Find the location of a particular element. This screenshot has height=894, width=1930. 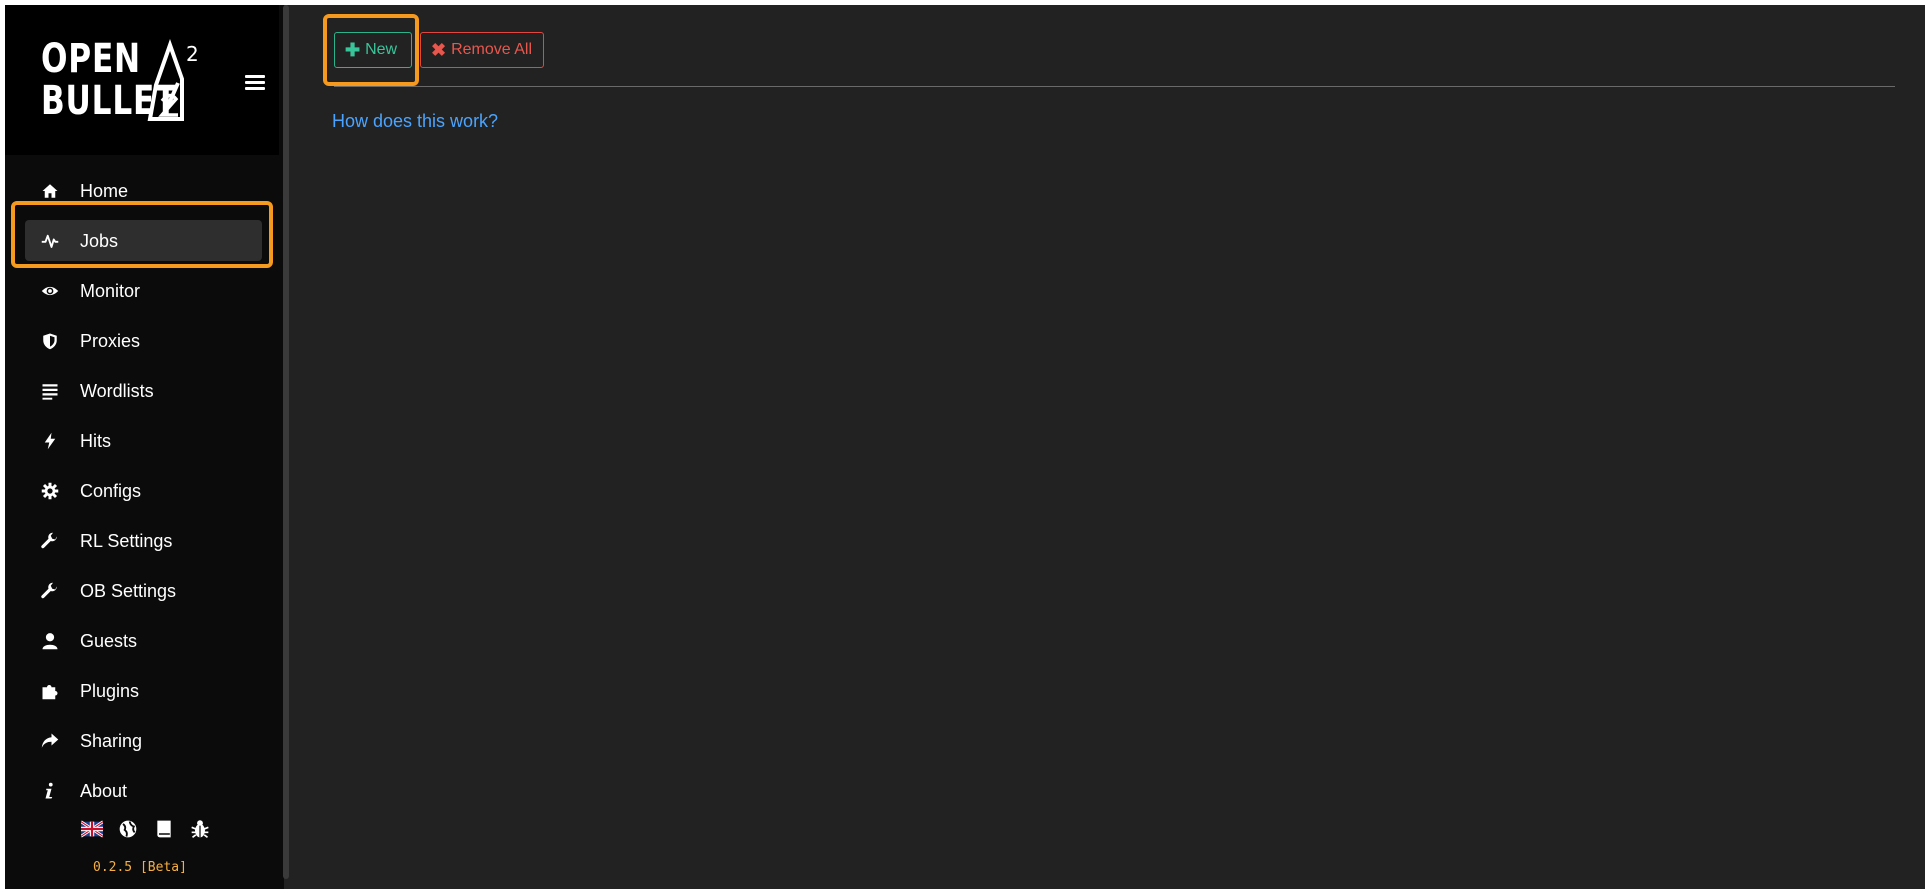

user-icon is located at coordinates (50, 641).